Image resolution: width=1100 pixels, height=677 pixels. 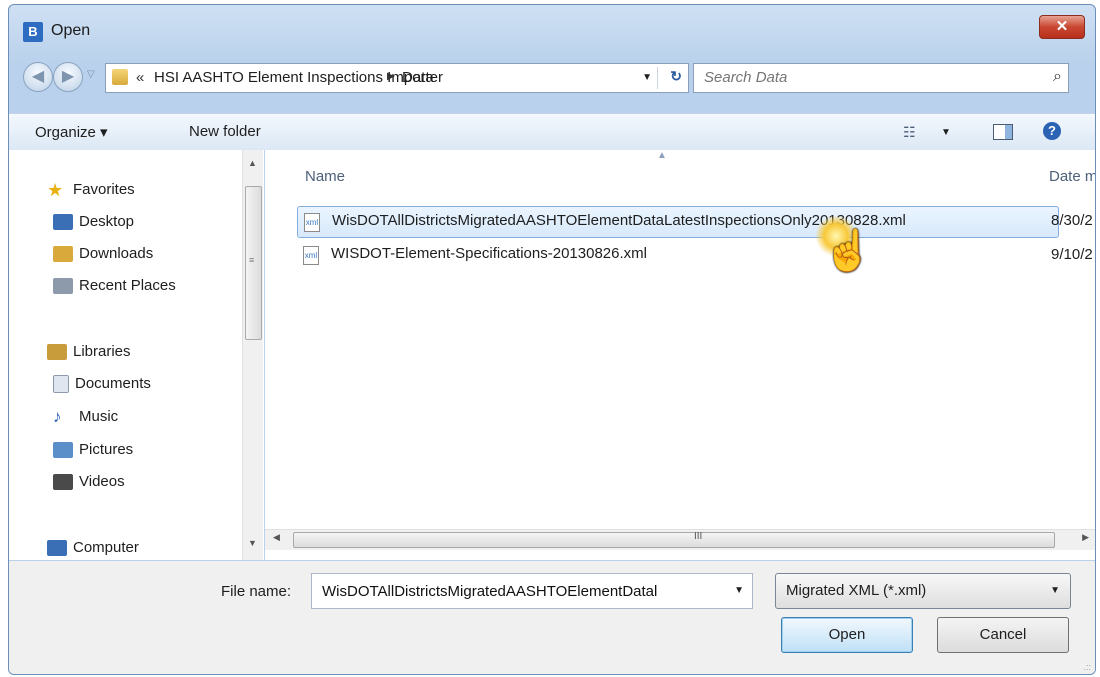 What do you see at coordinates (55, 190) in the screenshot?
I see `star-icon: ★` at bounding box center [55, 190].